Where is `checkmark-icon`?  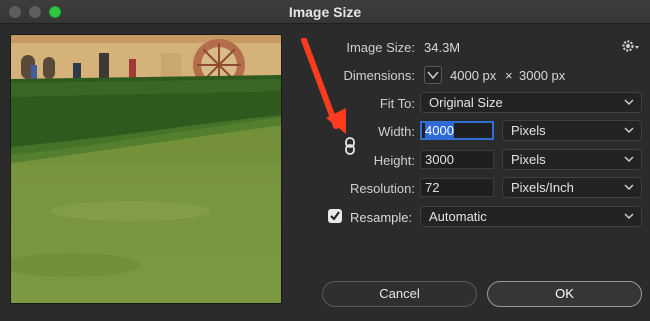 checkmark-icon is located at coordinates (335, 216).